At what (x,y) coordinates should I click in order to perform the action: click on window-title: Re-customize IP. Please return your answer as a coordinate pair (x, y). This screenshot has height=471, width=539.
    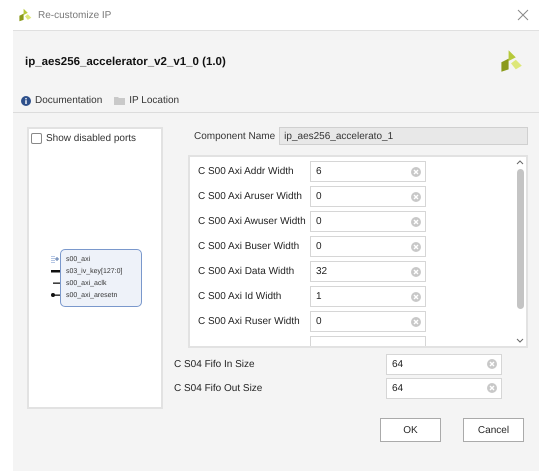
    Looking at the image, I should click on (75, 15).